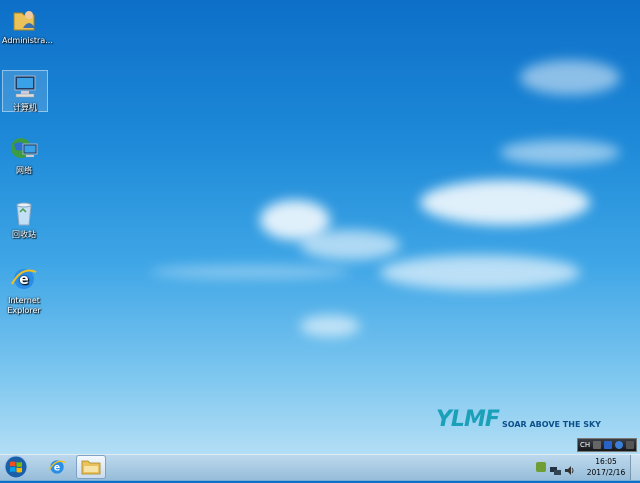  Describe the element at coordinates (635, 467) in the screenshot. I see `show-desktop-button` at that location.